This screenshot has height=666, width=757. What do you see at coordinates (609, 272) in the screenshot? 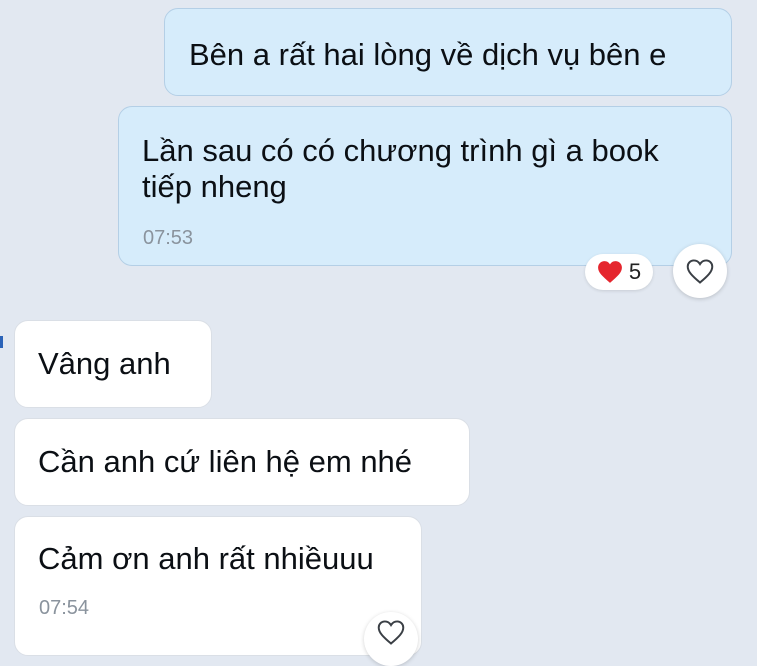
I see `heart-icon` at bounding box center [609, 272].